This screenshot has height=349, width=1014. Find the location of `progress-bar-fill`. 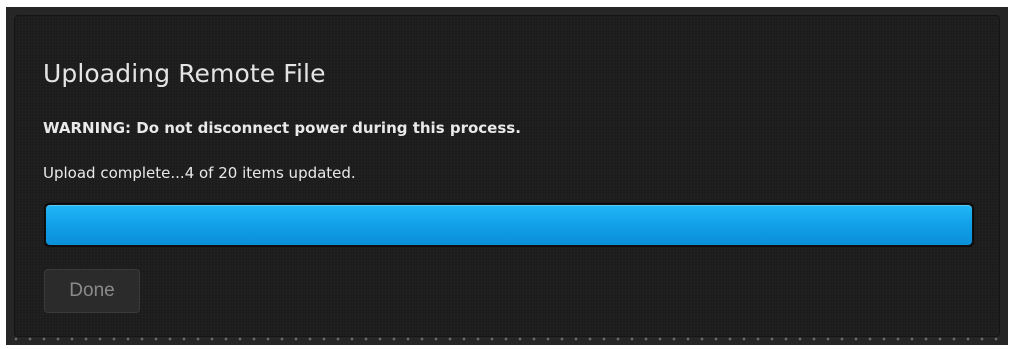

progress-bar-fill is located at coordinates (509, 225).